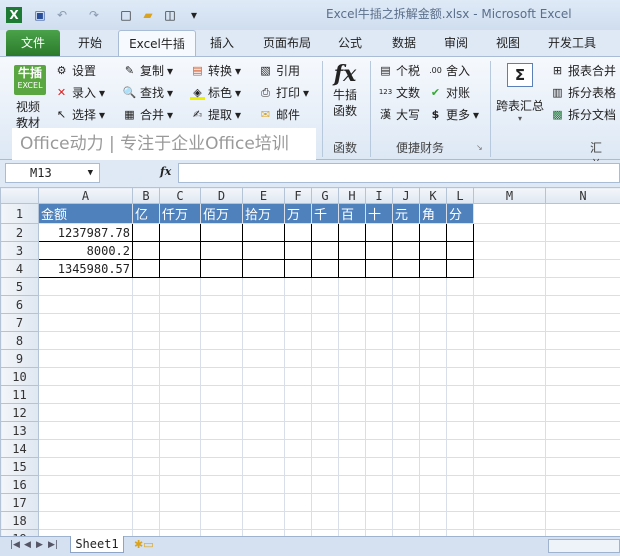 The image size is (620, 556). What do you see at coordinates (19, 286) in the screenshot?
I see `row-header: 5` at bounding box center [19, 286].